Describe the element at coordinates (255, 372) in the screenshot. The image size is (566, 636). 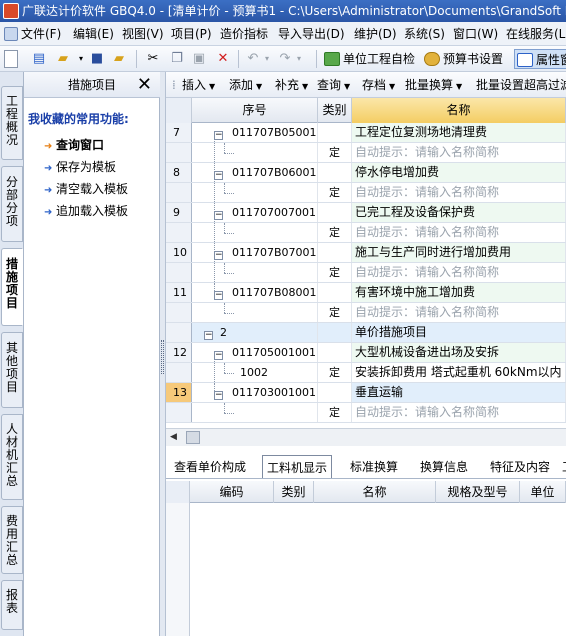
I see `code-cell: 1002` at that location.